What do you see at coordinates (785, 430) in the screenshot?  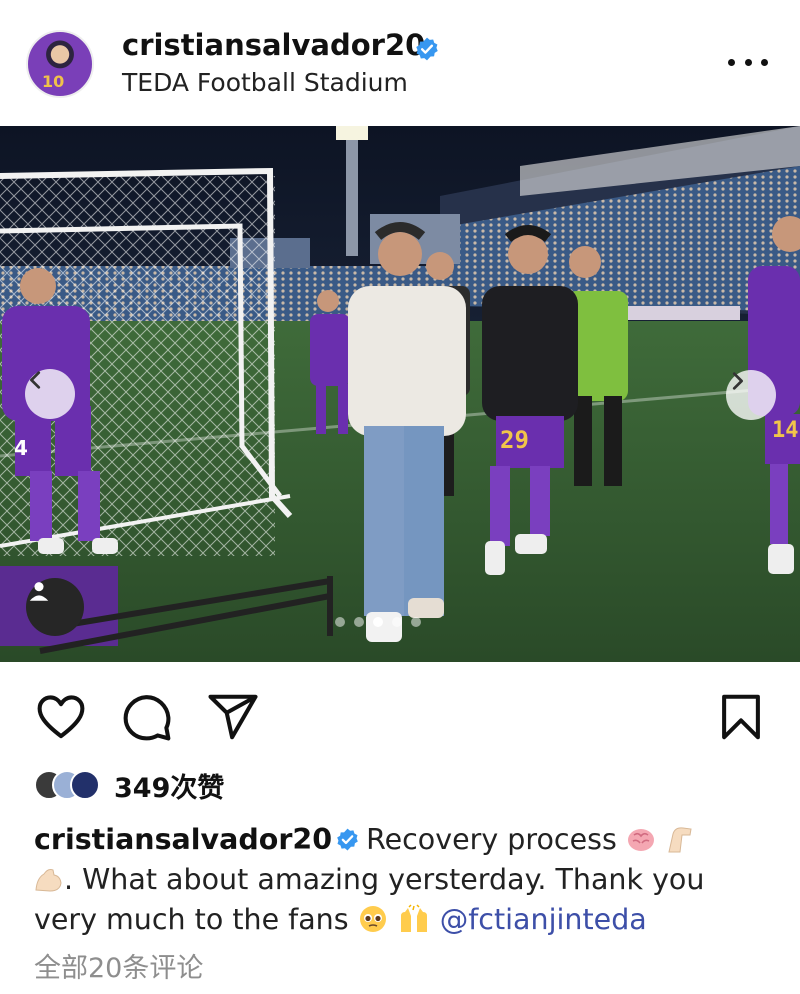 I see `jersey-number-right: 14` at bounding box center [785, 430].